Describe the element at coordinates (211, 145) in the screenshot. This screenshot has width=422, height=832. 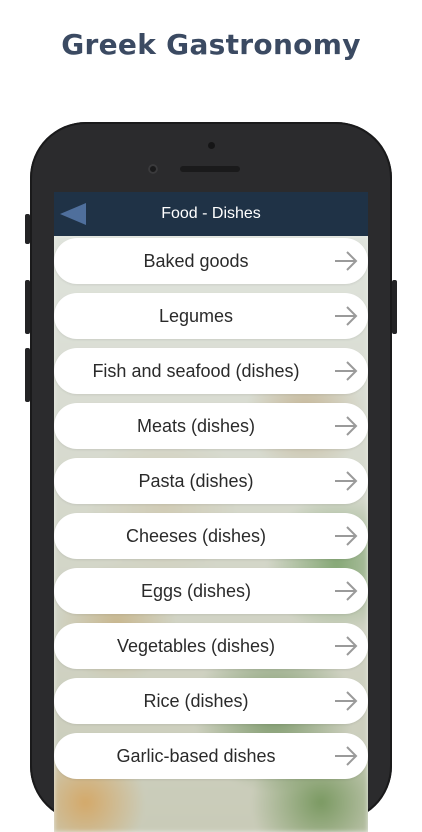
I see `sensor-dot` at that location.